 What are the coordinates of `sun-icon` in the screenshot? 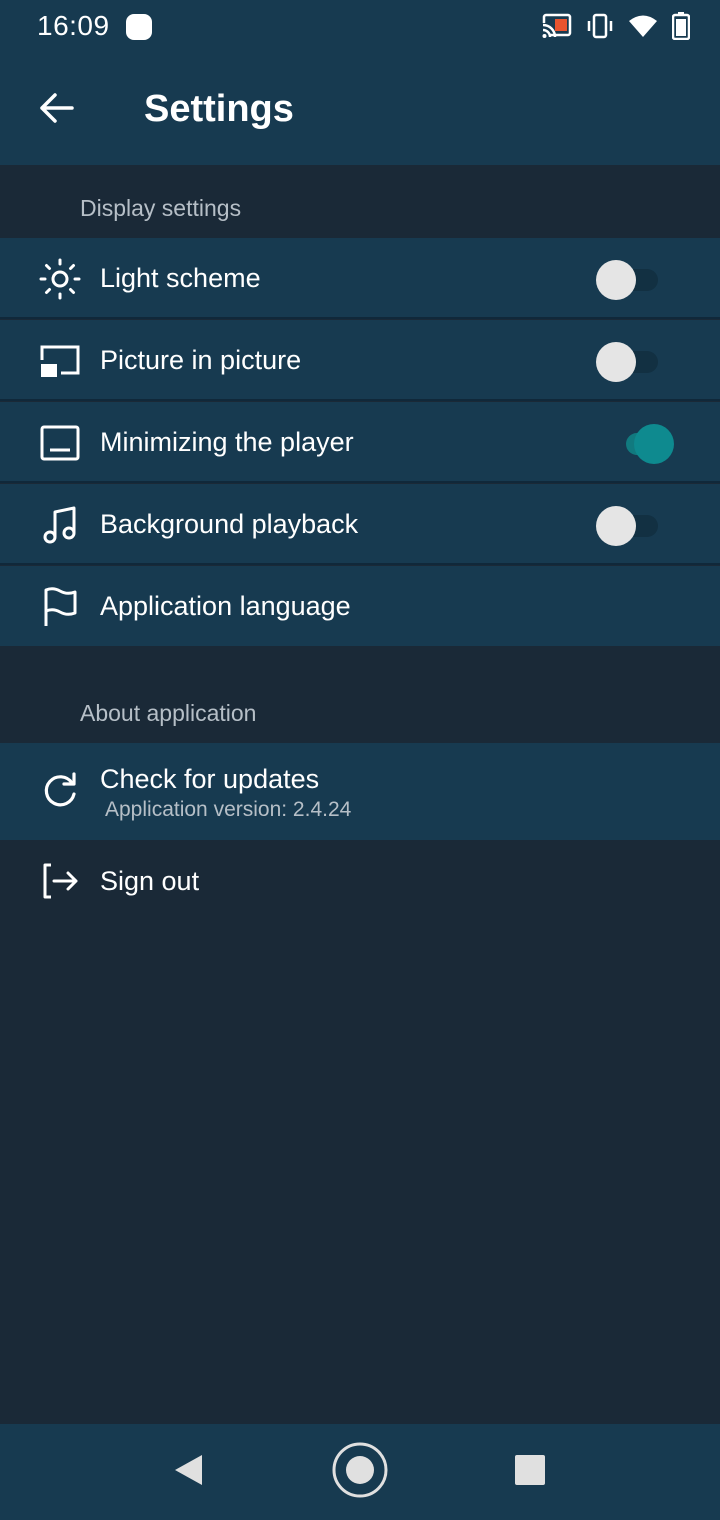 It's located at (60, 279).